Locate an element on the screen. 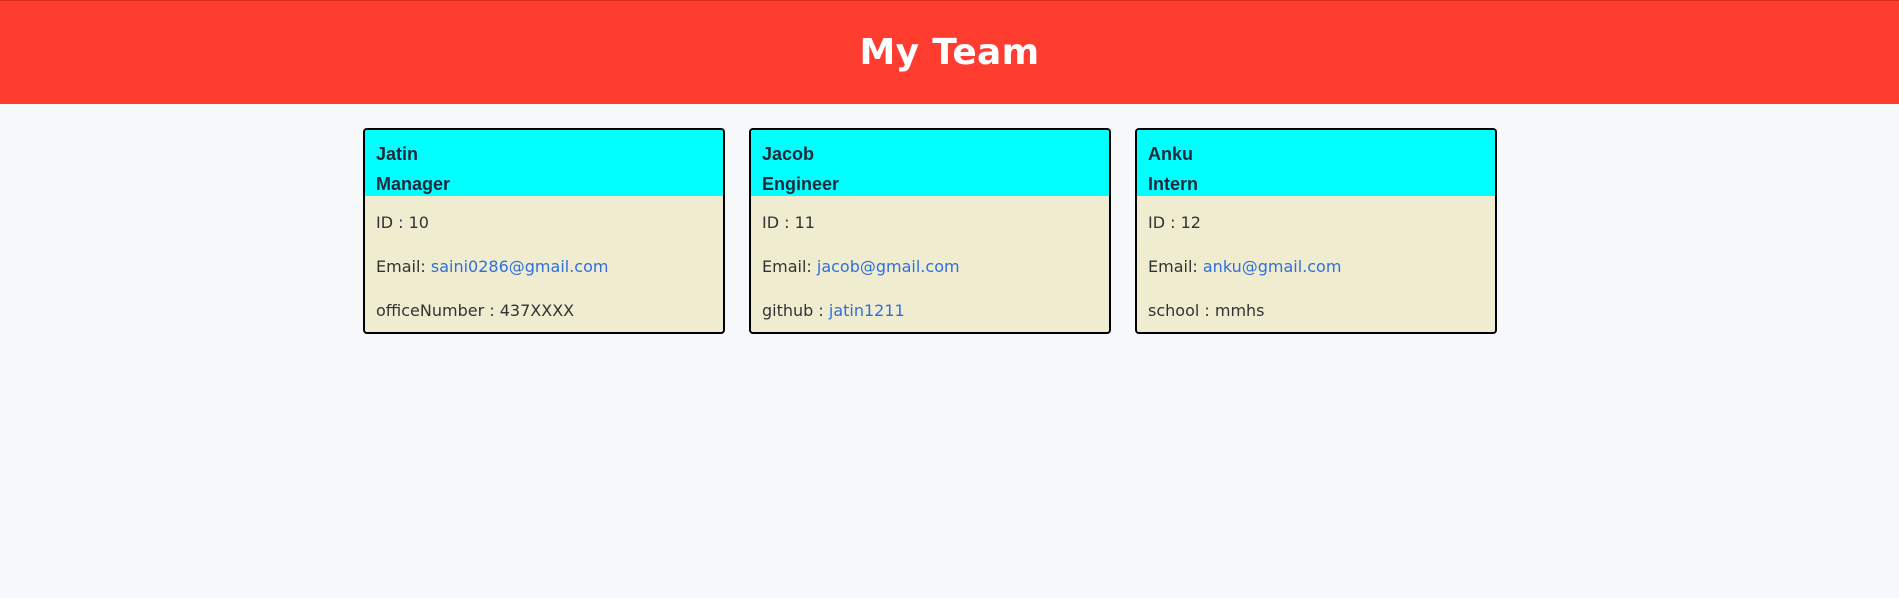 Image resolution: width=1899 pixels, height=598 pixels. employee-id: ID : 10 is located at coordinates (544, 234).